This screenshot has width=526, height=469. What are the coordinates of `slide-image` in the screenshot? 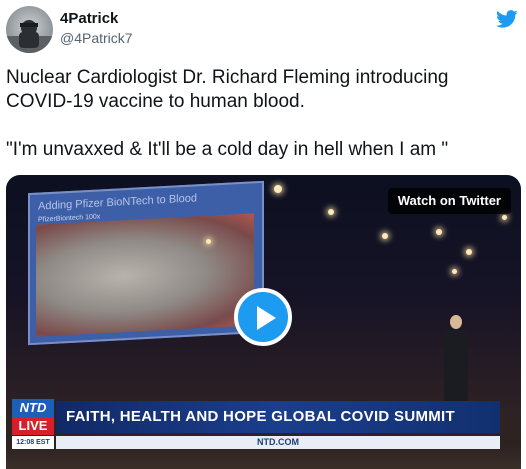 It's located at (145, 275).